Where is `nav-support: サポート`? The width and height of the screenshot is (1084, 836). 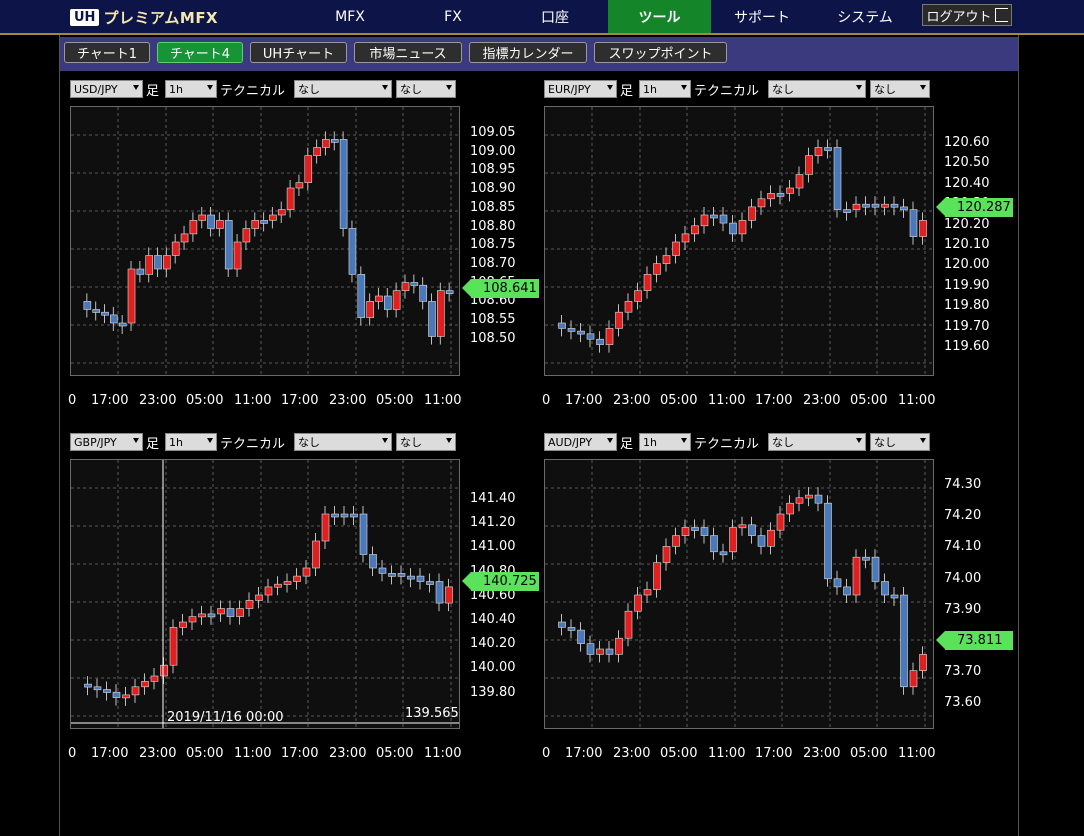
nav-support: サポート is located at coordinates (762, 16).